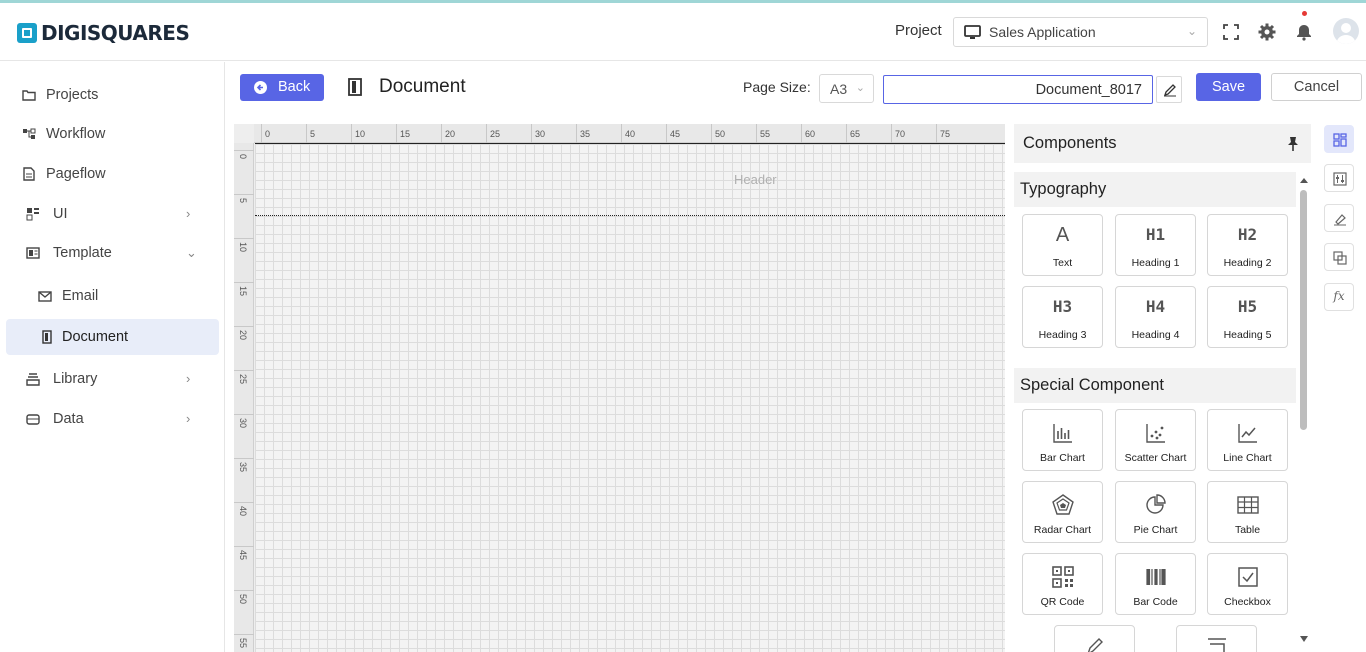 The image size is (1366, 652). Describe the element at coordinates (1155, 602) in the screenshot. I see `component-label: Bar Code` at that location.